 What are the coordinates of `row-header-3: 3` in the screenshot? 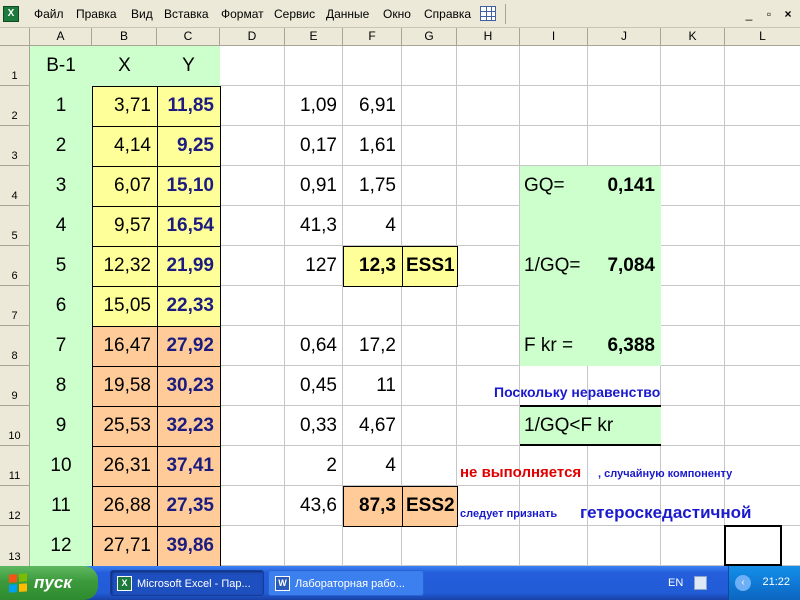 It's located at (15, 146).